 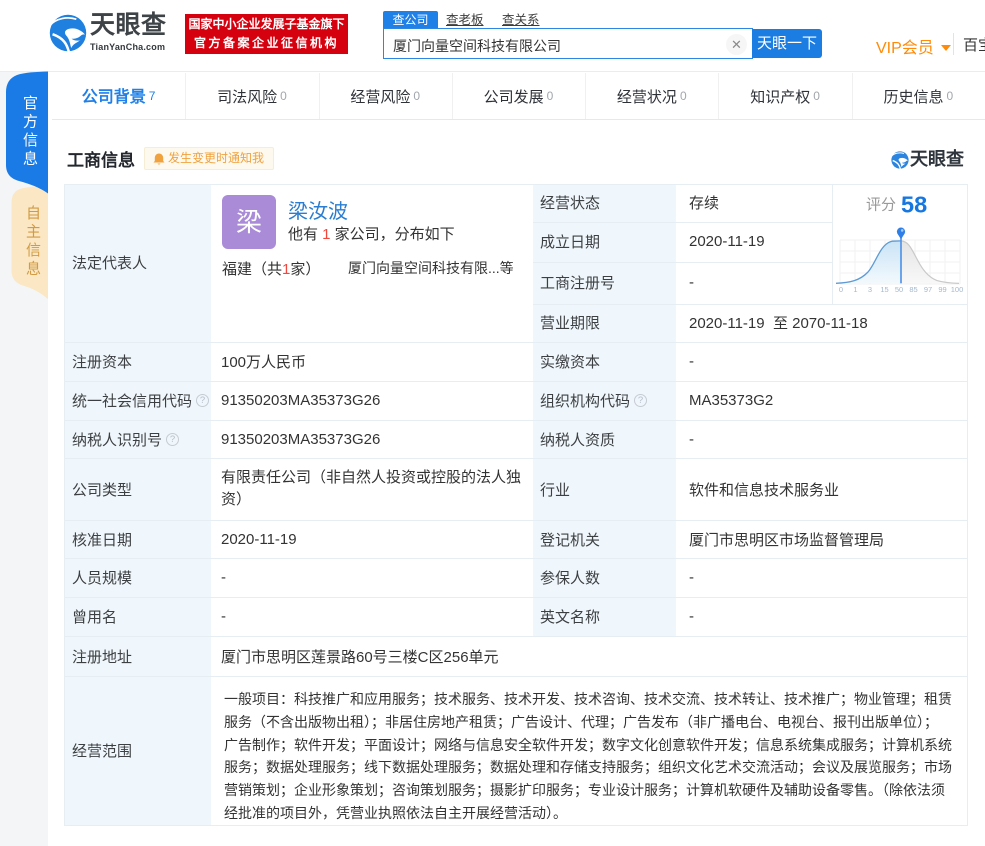 I want to click on svg-text: 97, so click(x=928, y=289).